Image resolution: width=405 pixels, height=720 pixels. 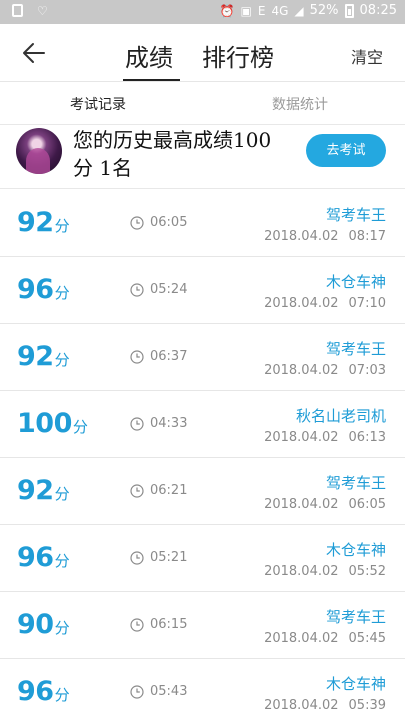 I want to click on record-datetime: 2018.04.02 06:13, so click(x=325, y=437).